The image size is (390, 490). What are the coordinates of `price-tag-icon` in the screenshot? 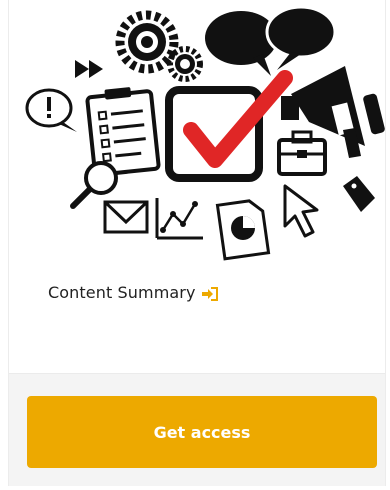 It's located at (359, 194).